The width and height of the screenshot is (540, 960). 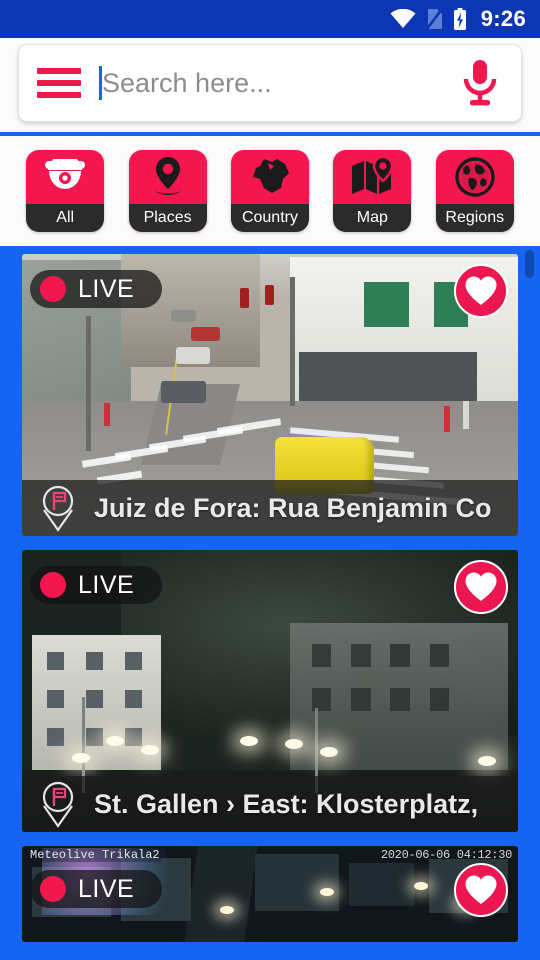 I want to click on country-shape-glyph, so click(x=270, y=176).